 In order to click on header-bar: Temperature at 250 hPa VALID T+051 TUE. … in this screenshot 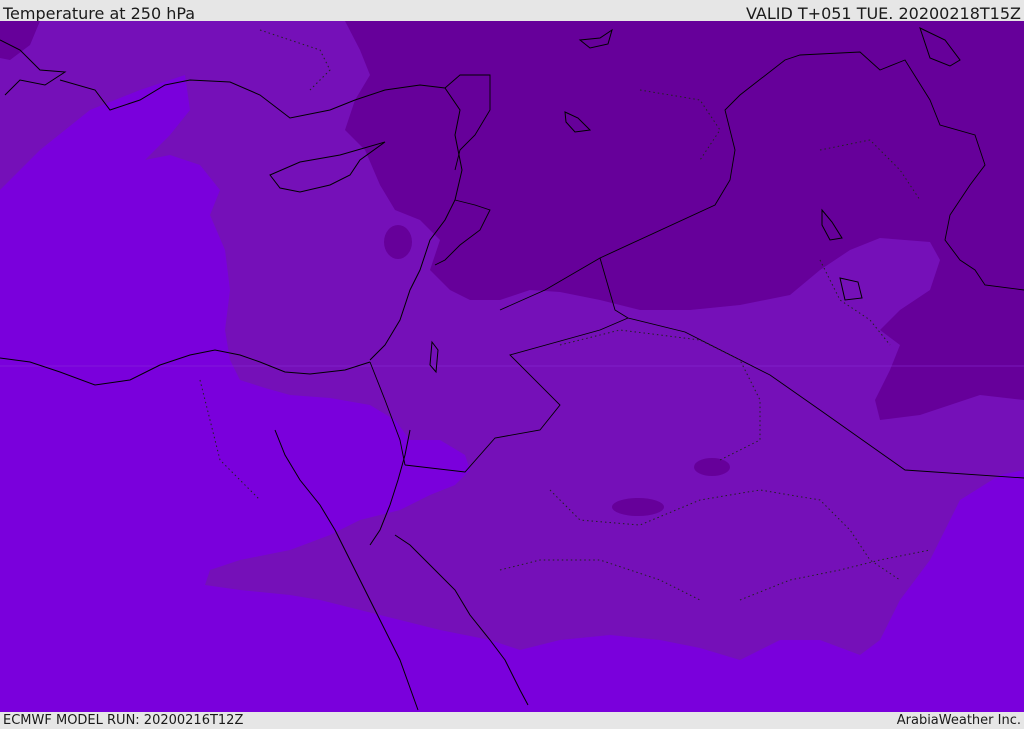, I will do `click(512, 11)`.